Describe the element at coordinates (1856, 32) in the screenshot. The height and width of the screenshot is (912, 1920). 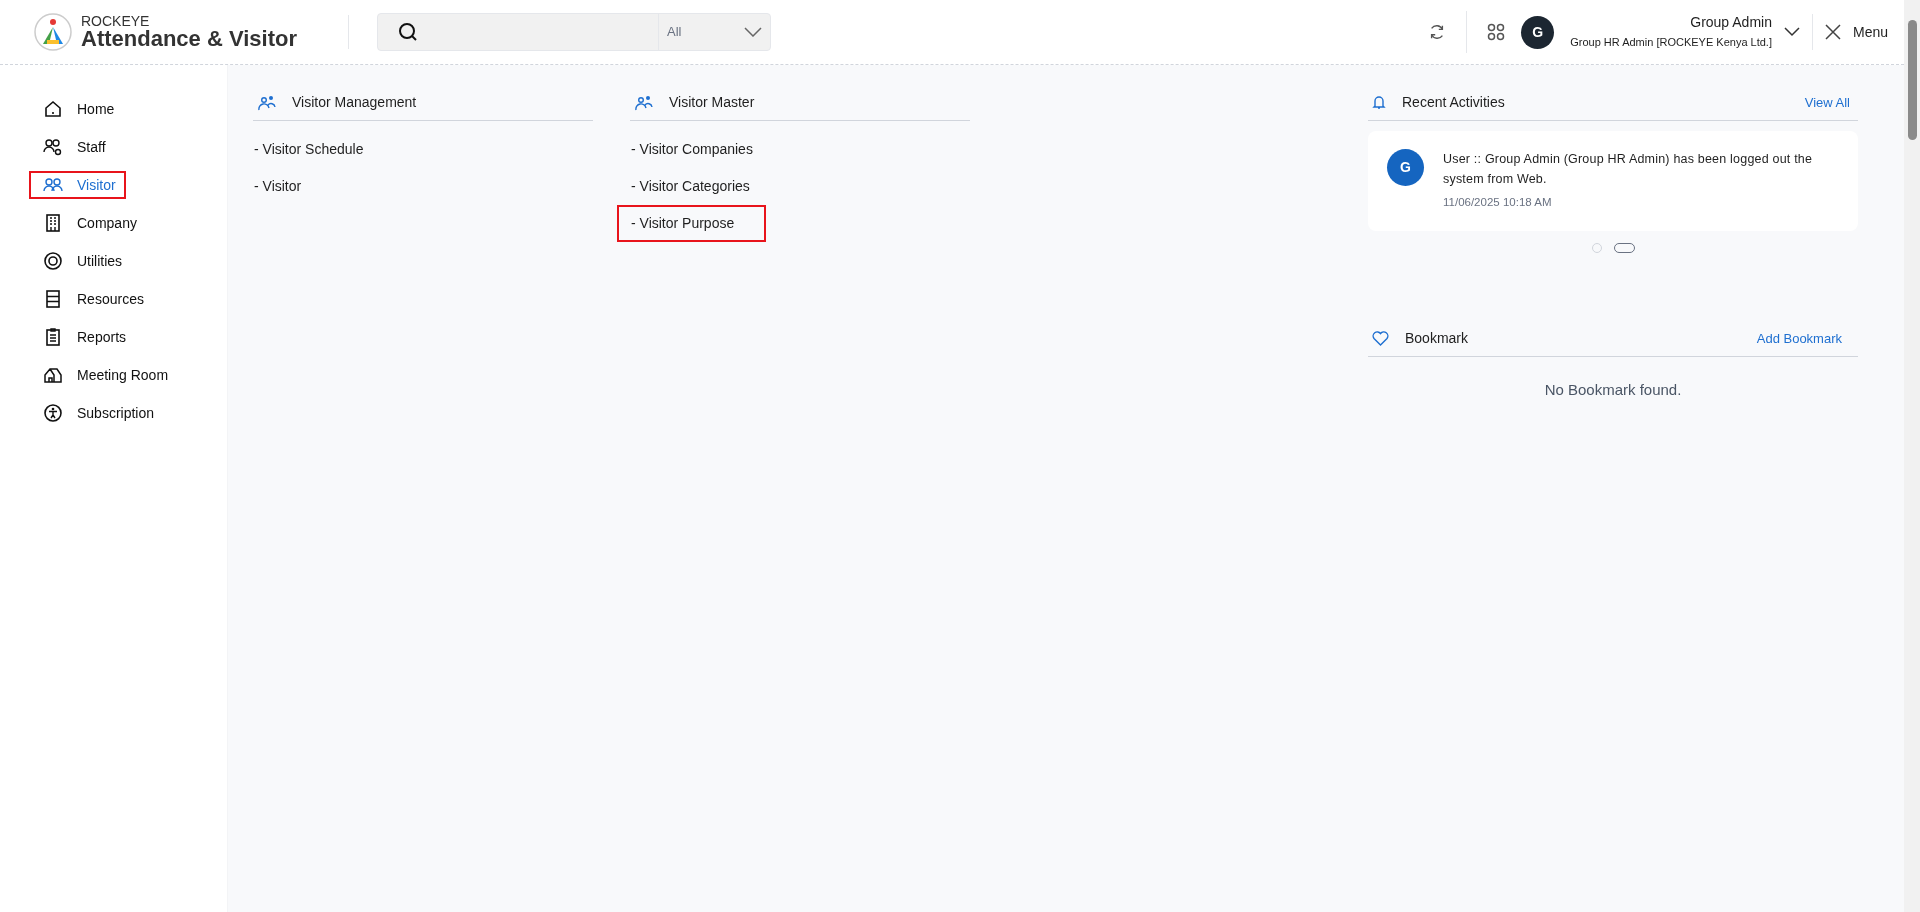
I see `menu-button: Menu` at that location.